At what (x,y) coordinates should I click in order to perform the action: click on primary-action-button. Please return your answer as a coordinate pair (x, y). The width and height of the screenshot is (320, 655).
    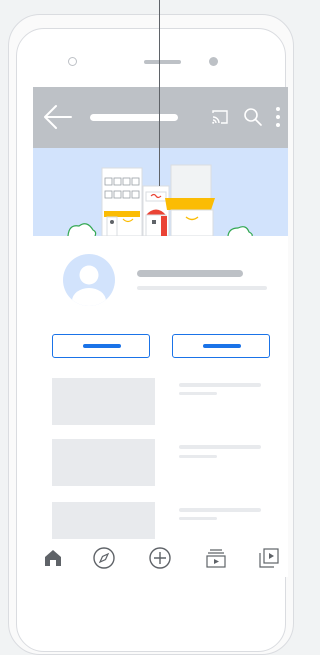
    Looking at the image, I should click on (101, 346).